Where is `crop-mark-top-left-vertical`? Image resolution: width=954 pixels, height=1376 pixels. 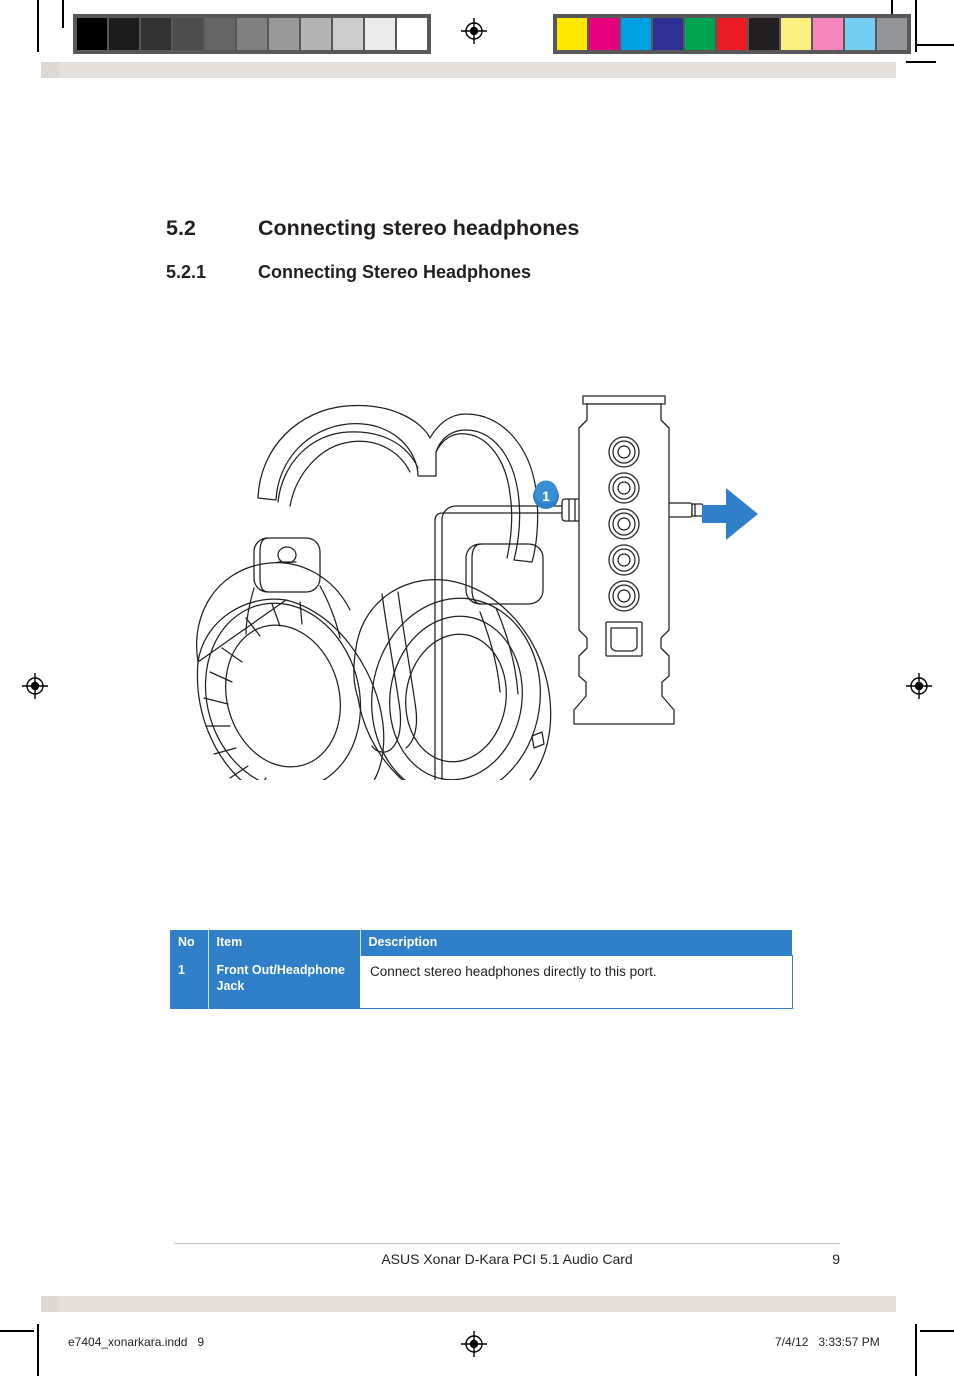 crop-mark-top-left-vertical is located at coordinates (38, 26).